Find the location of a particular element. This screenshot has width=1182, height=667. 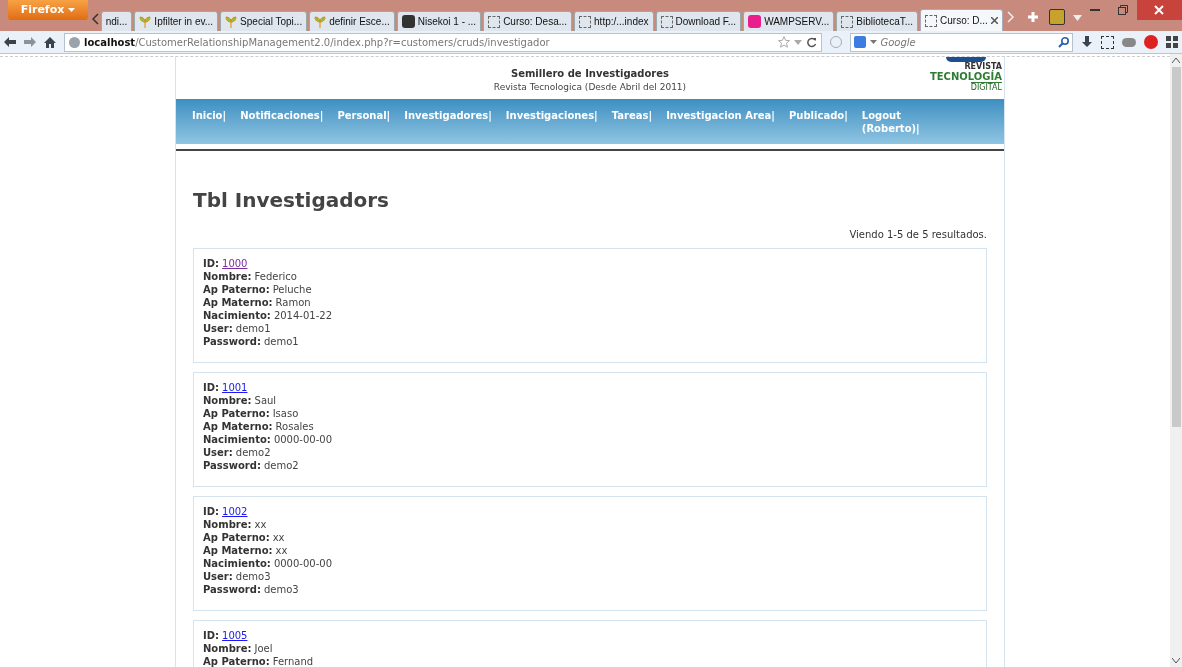

results-summary: Viendo 1-5 de 5 resultados. is located at coordinates (918, 235).